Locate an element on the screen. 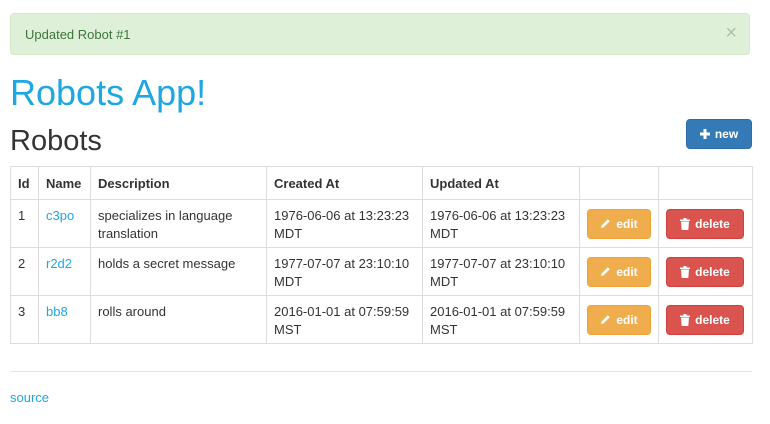 The width and height of the screenshot is (770, 424). cell-description: holds a secret message is located at coordinates (178, 271).